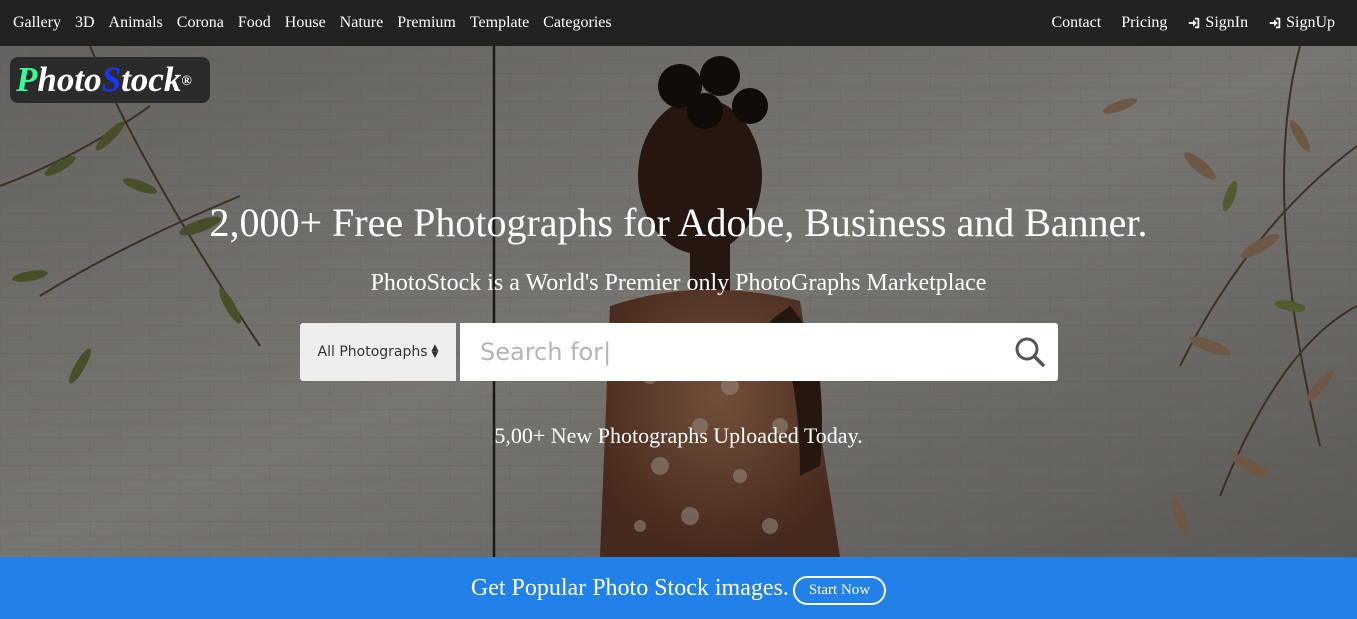 This screenshot has width=1357, height=619. What do you see at coordinates (372, 352) in the screenshot?
I see `category-select-value: All Photographs` at bounding box center [372, 352].